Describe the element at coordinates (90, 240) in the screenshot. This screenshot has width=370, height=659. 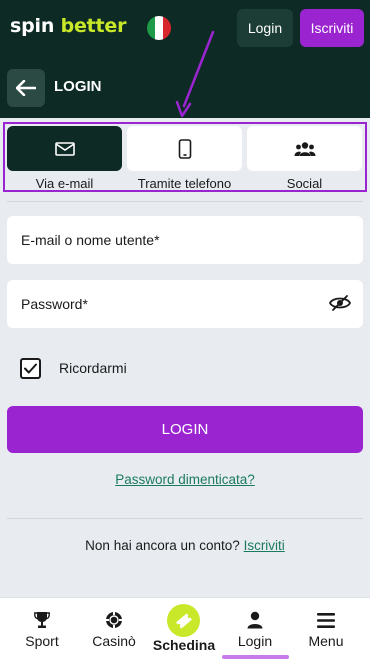
I see `email-placeholder: E-mail o nome utente*` at that location.